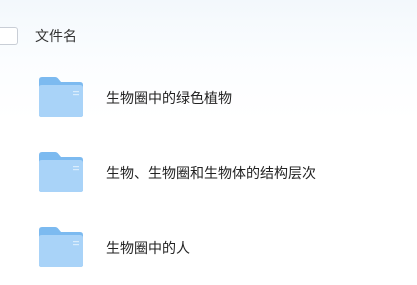  Describe the element at coordinates (56, 37) in the screenshot. I see `column-header-filename: 文件名` at that location.